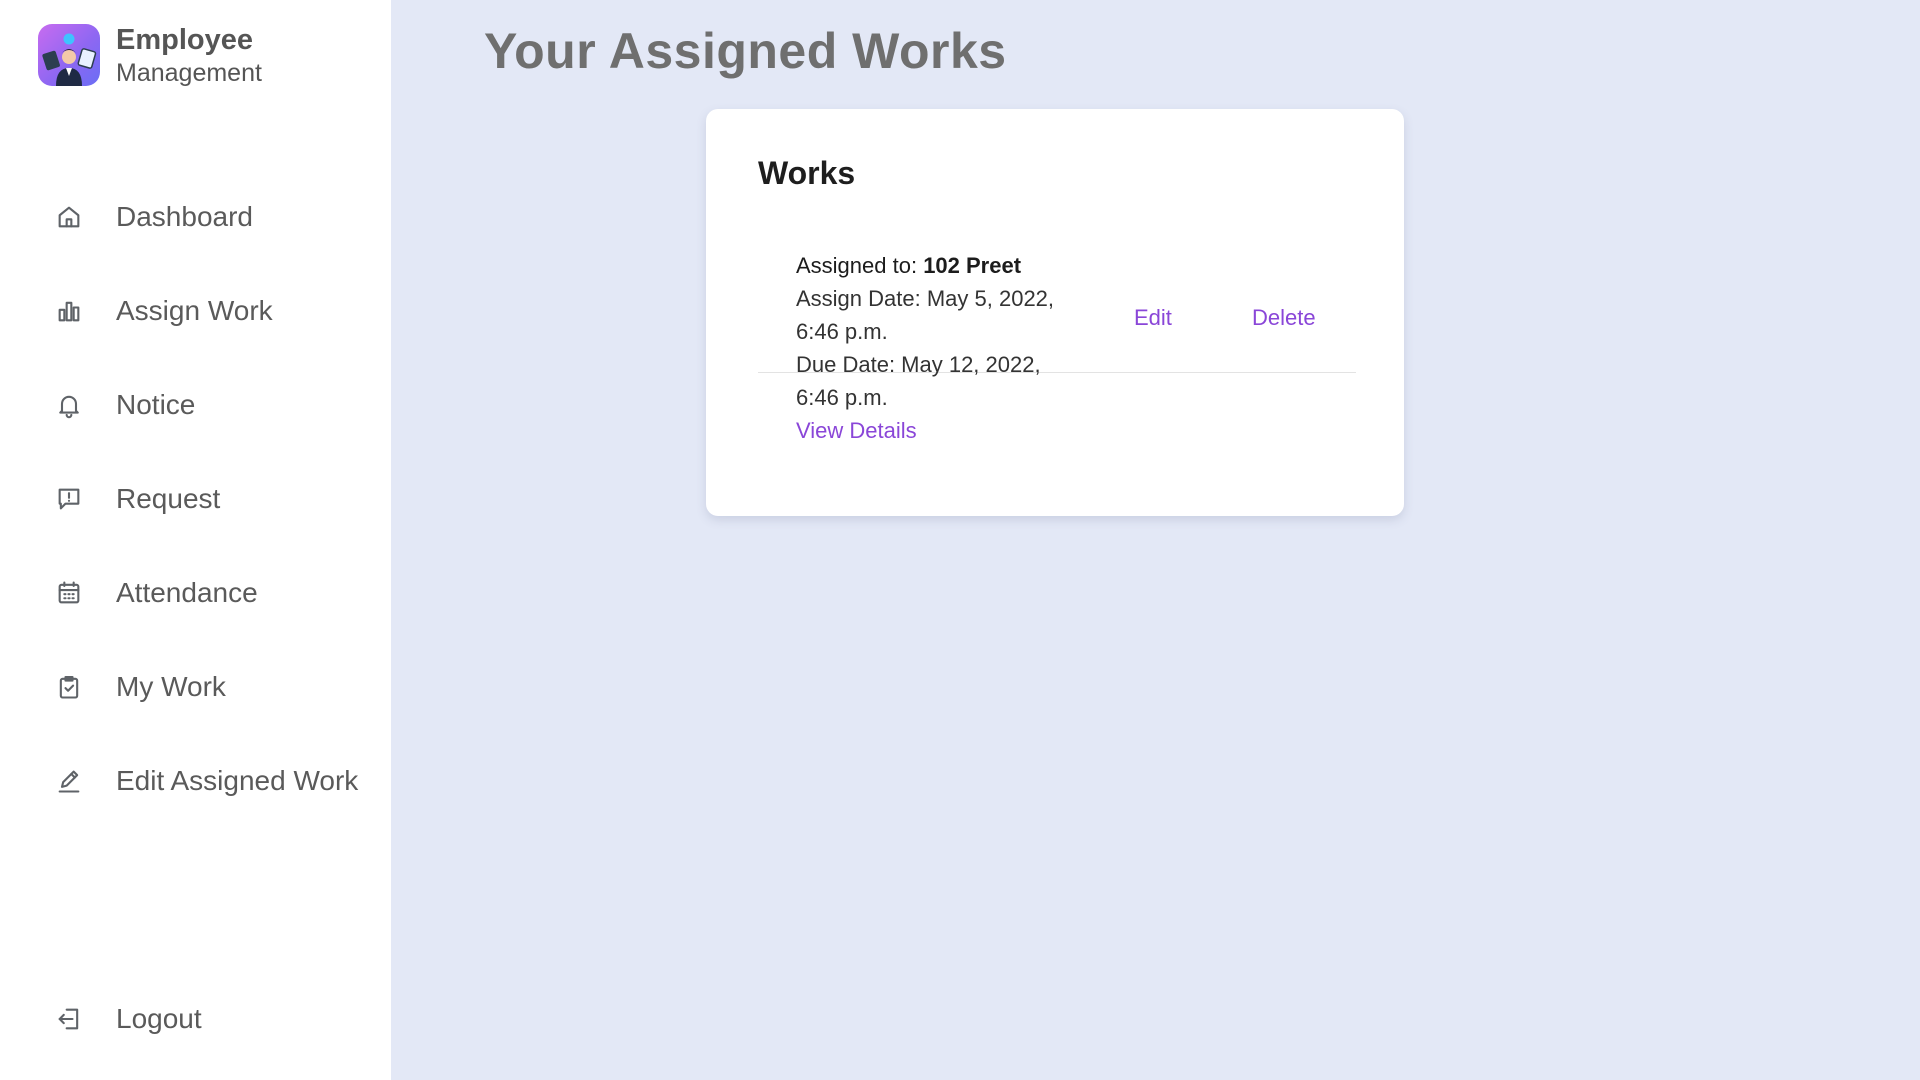 Image resolution: width=1920 pixels, height=1080 pixels. I want to click on assigned-to: Assigned to: 102 Preet, so click(931, 265).